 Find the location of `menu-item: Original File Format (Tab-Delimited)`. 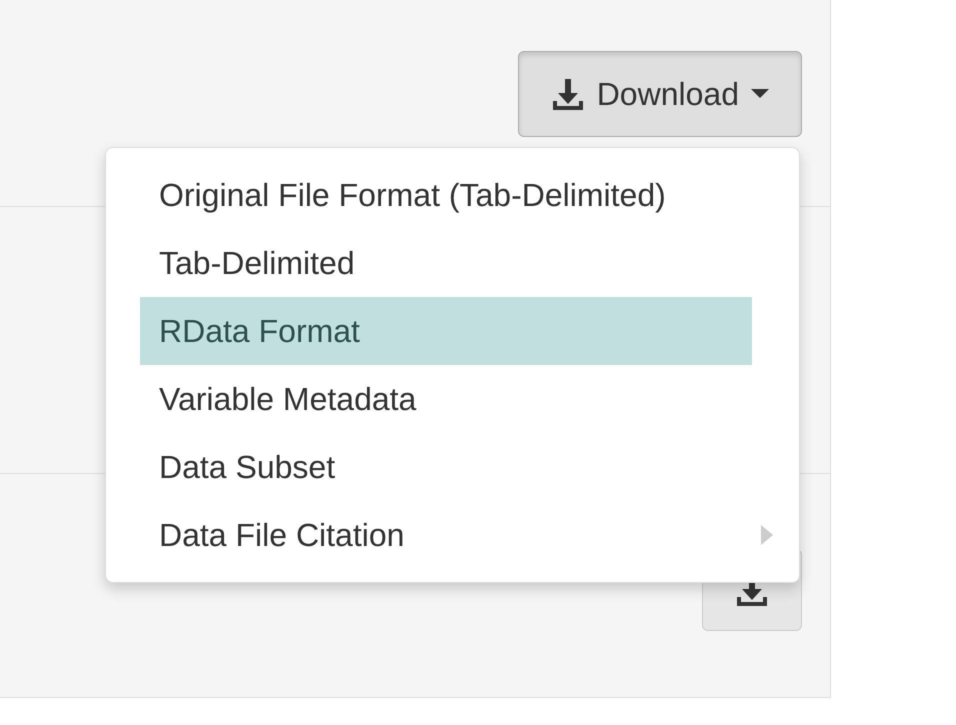

menu-item: Original File Format (Tab-Delimited) is located at coordinates (446, 195).